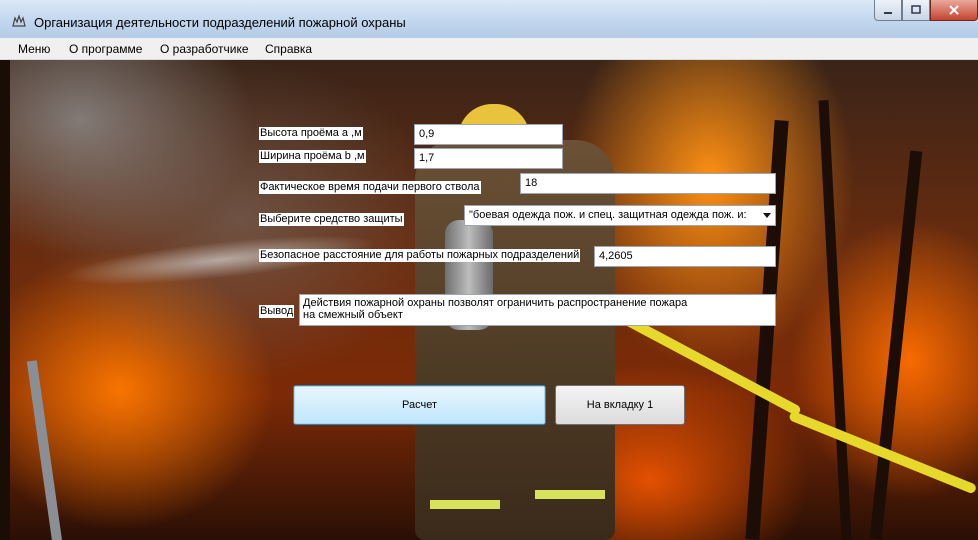 The height and width of the screenshot is (540, 978). Describe the element at coordinates (620, 405) in the screenshot. I see `to-tab1-button: На вкладку 1` at that location.